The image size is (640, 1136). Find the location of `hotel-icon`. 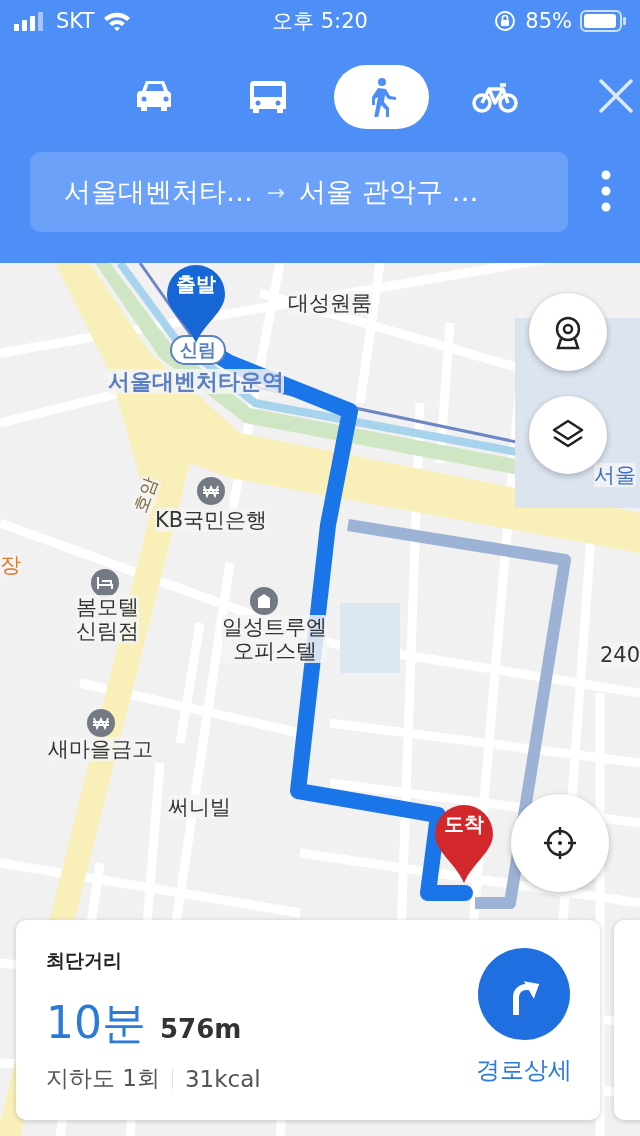

hotel-icon is located at coordinates (105, 583).